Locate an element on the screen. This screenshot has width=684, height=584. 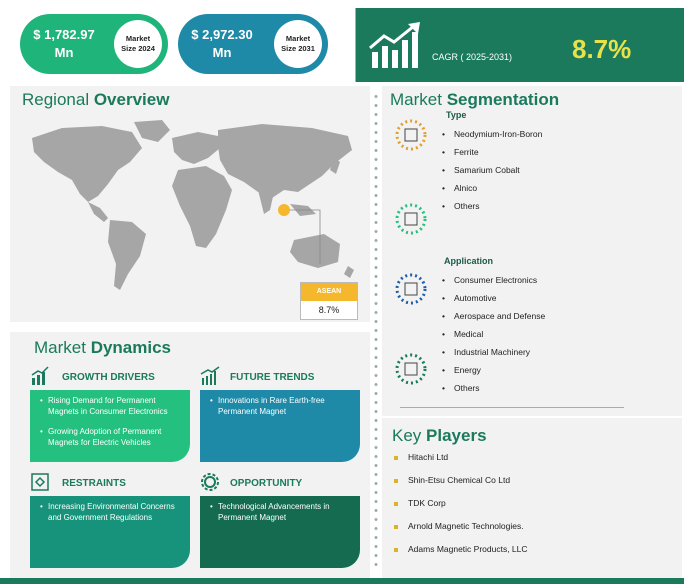
world-map is located at coordinates (193, 205).